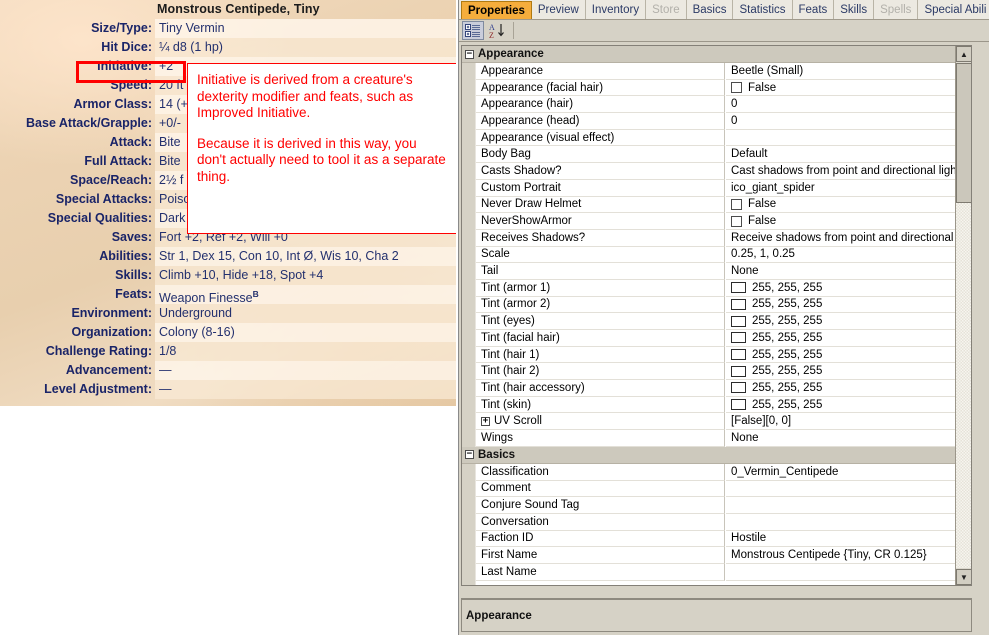 The width and height of the screenshot is (989, 635). Describe the element at coordinates (848, 255) in the screenshot. I see `property-value-cell: 0.25, 1, 0.25` at that location.